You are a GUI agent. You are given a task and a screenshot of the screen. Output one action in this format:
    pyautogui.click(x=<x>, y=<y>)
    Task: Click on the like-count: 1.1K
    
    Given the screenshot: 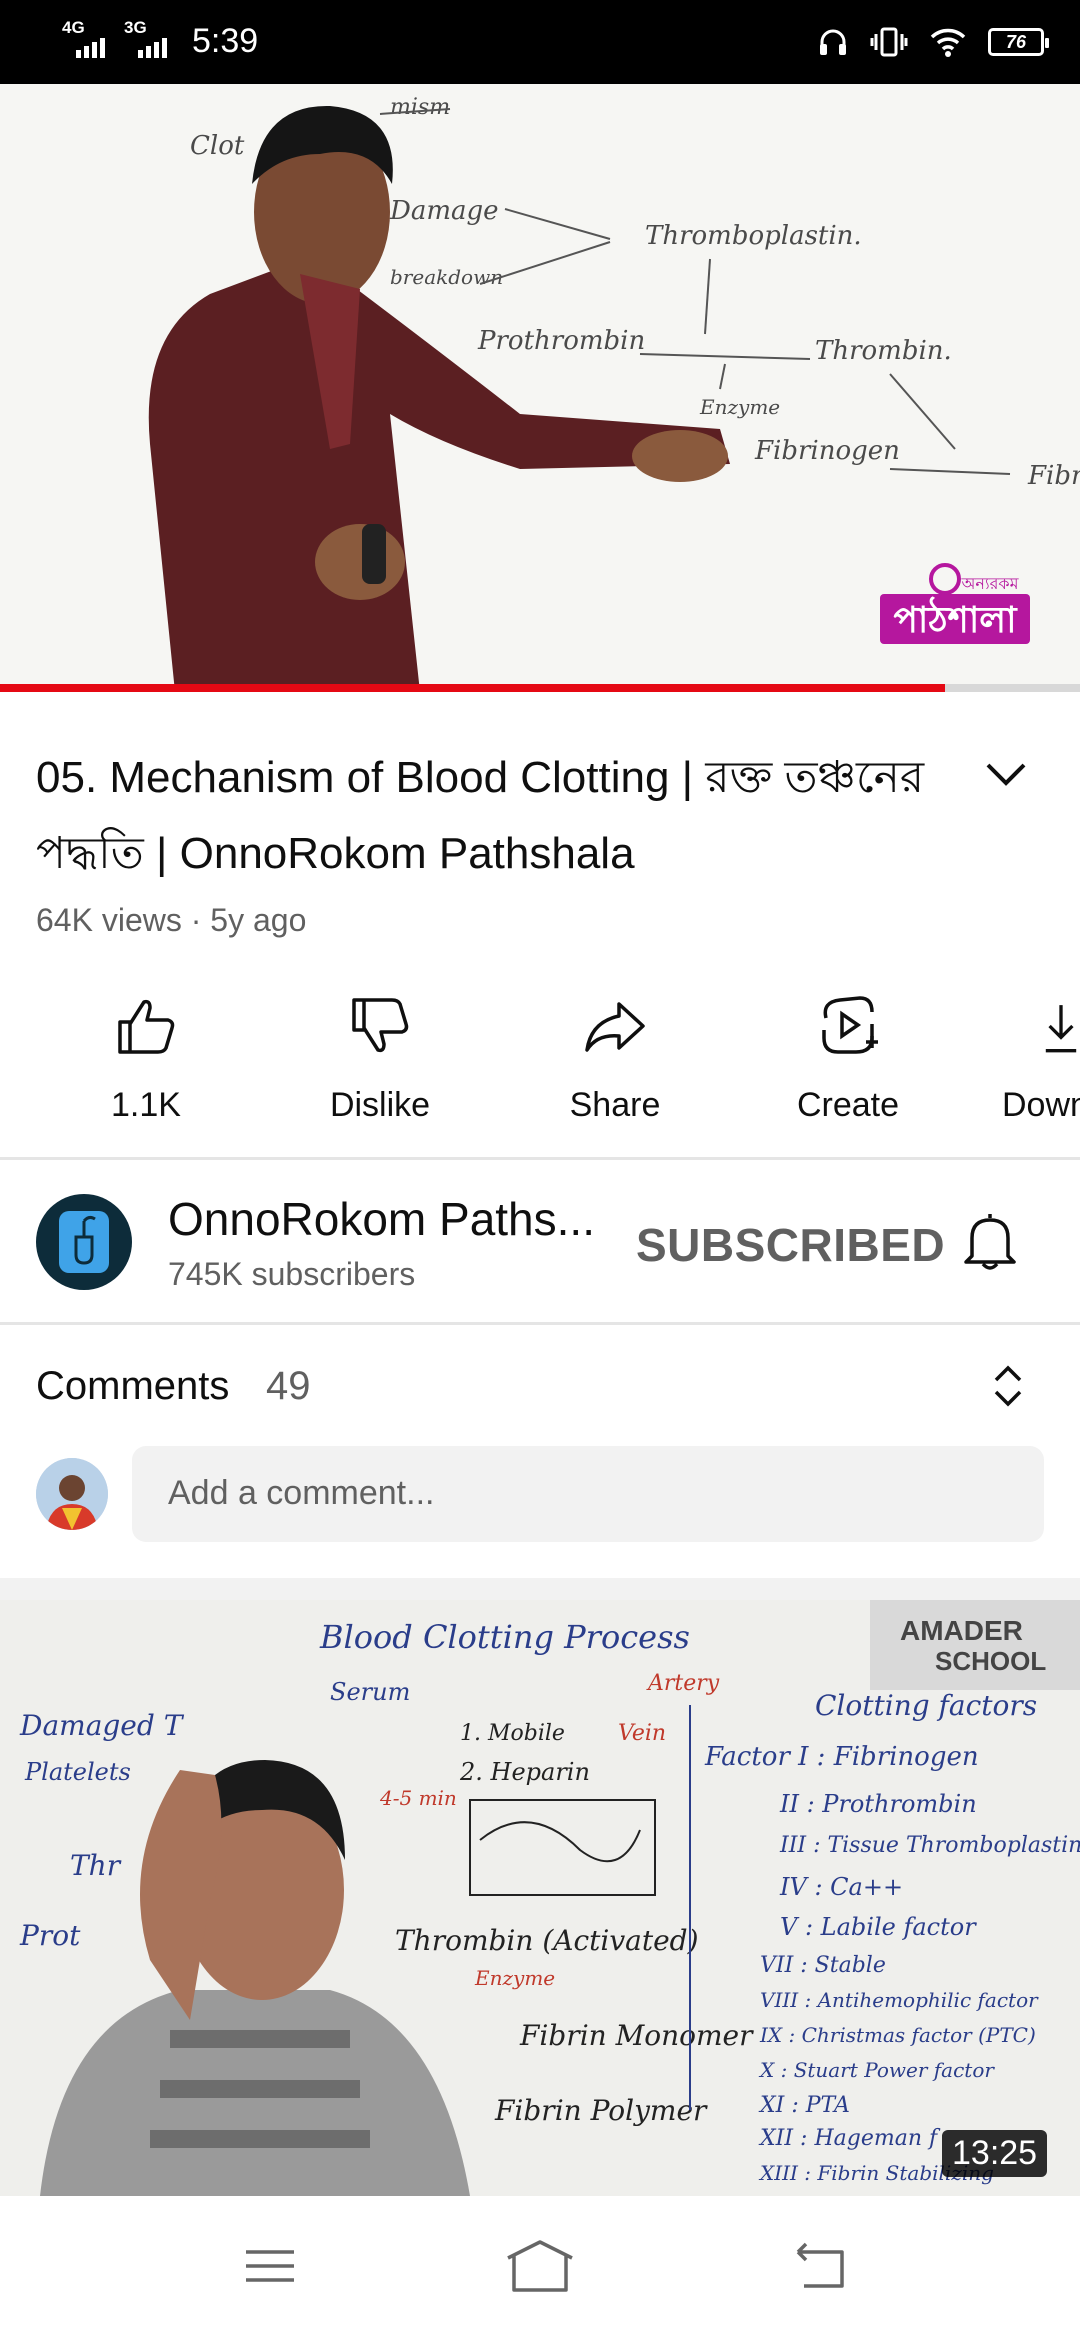 What is the action you would take?
    pyautogui.click(x=146, y=1105)
    